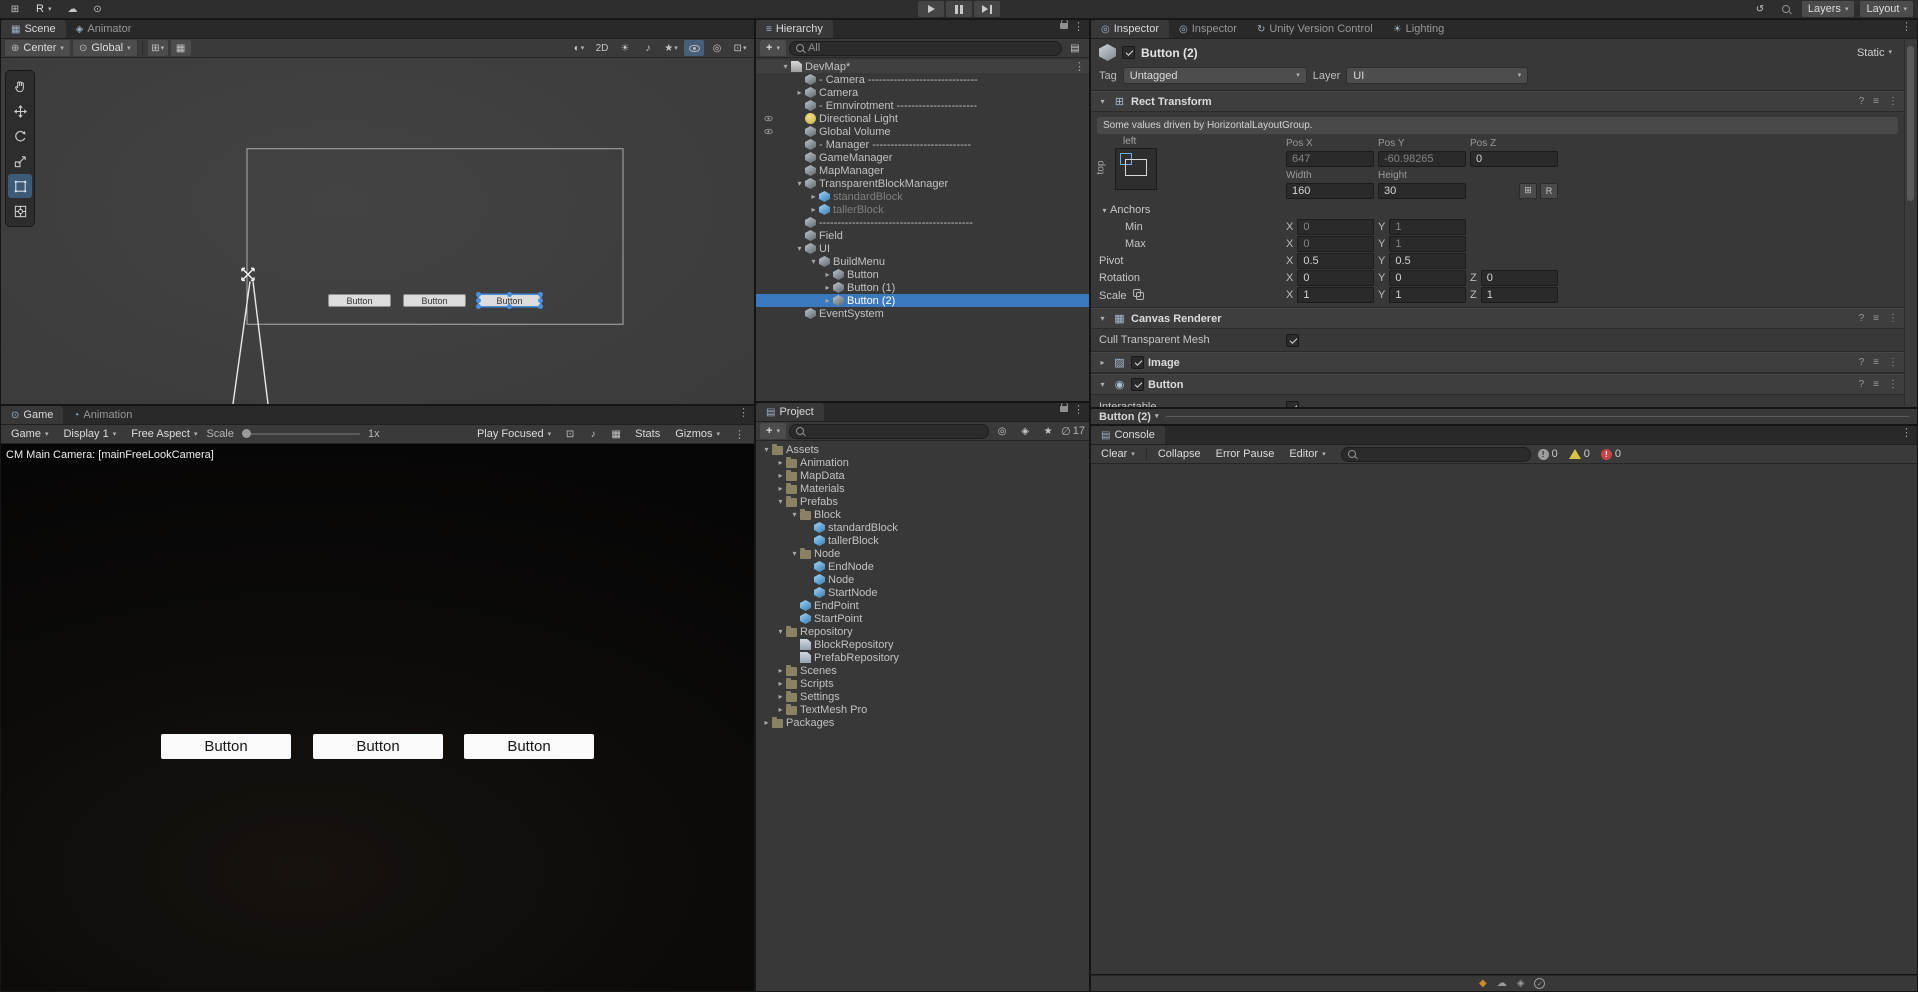 This screenshot has width=1918, height=992. I want to click on more-icon: ⋮, so click(1893, 318).